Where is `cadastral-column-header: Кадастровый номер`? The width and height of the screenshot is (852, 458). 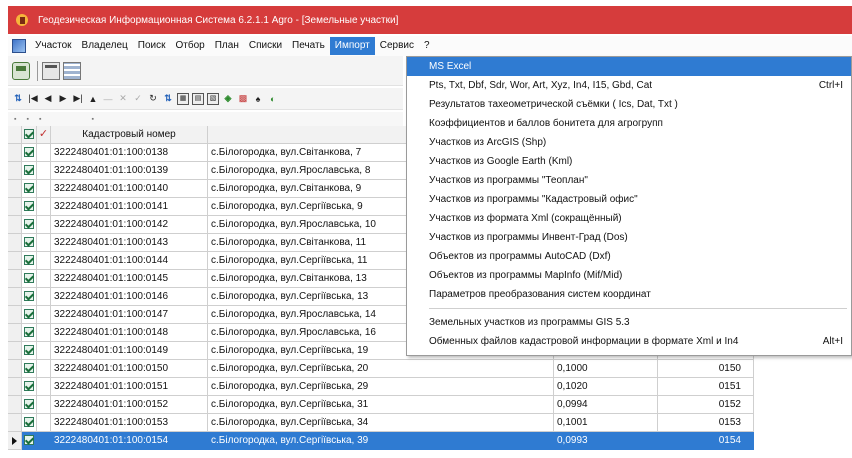 cadastral-column-header: Кадастровый номер is located at coordinates (129, 135).